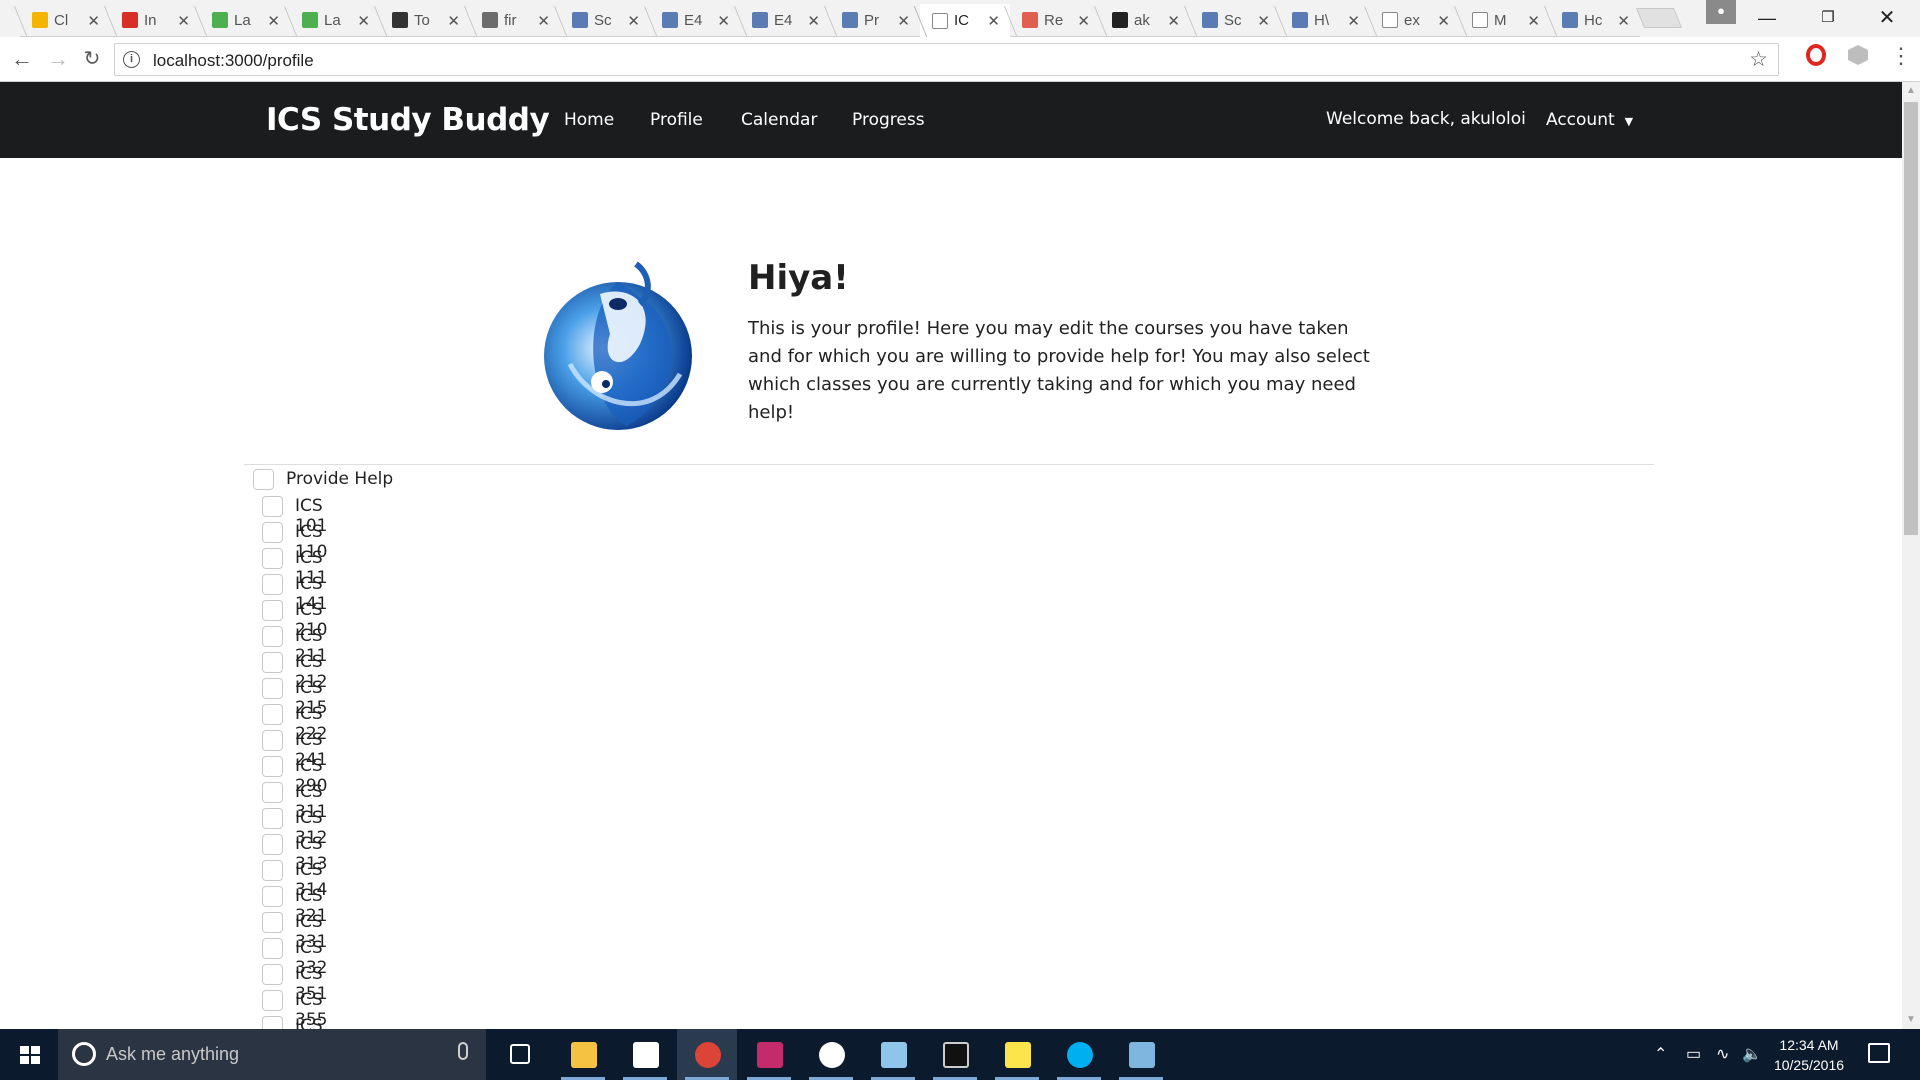  Describe the element at coordinates (1079, 1054) in the screenshot. I see `taskbar-skype` at that location.